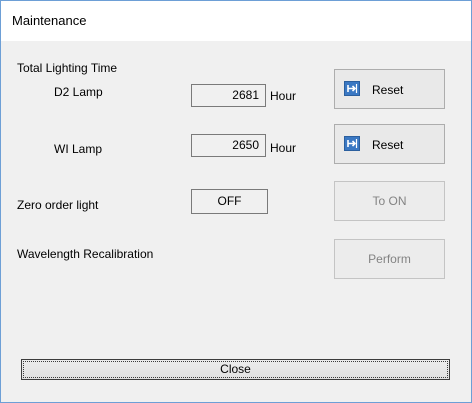  I want to click on total-lighting-time-label: Total Lighting Time, so click(67, 68).